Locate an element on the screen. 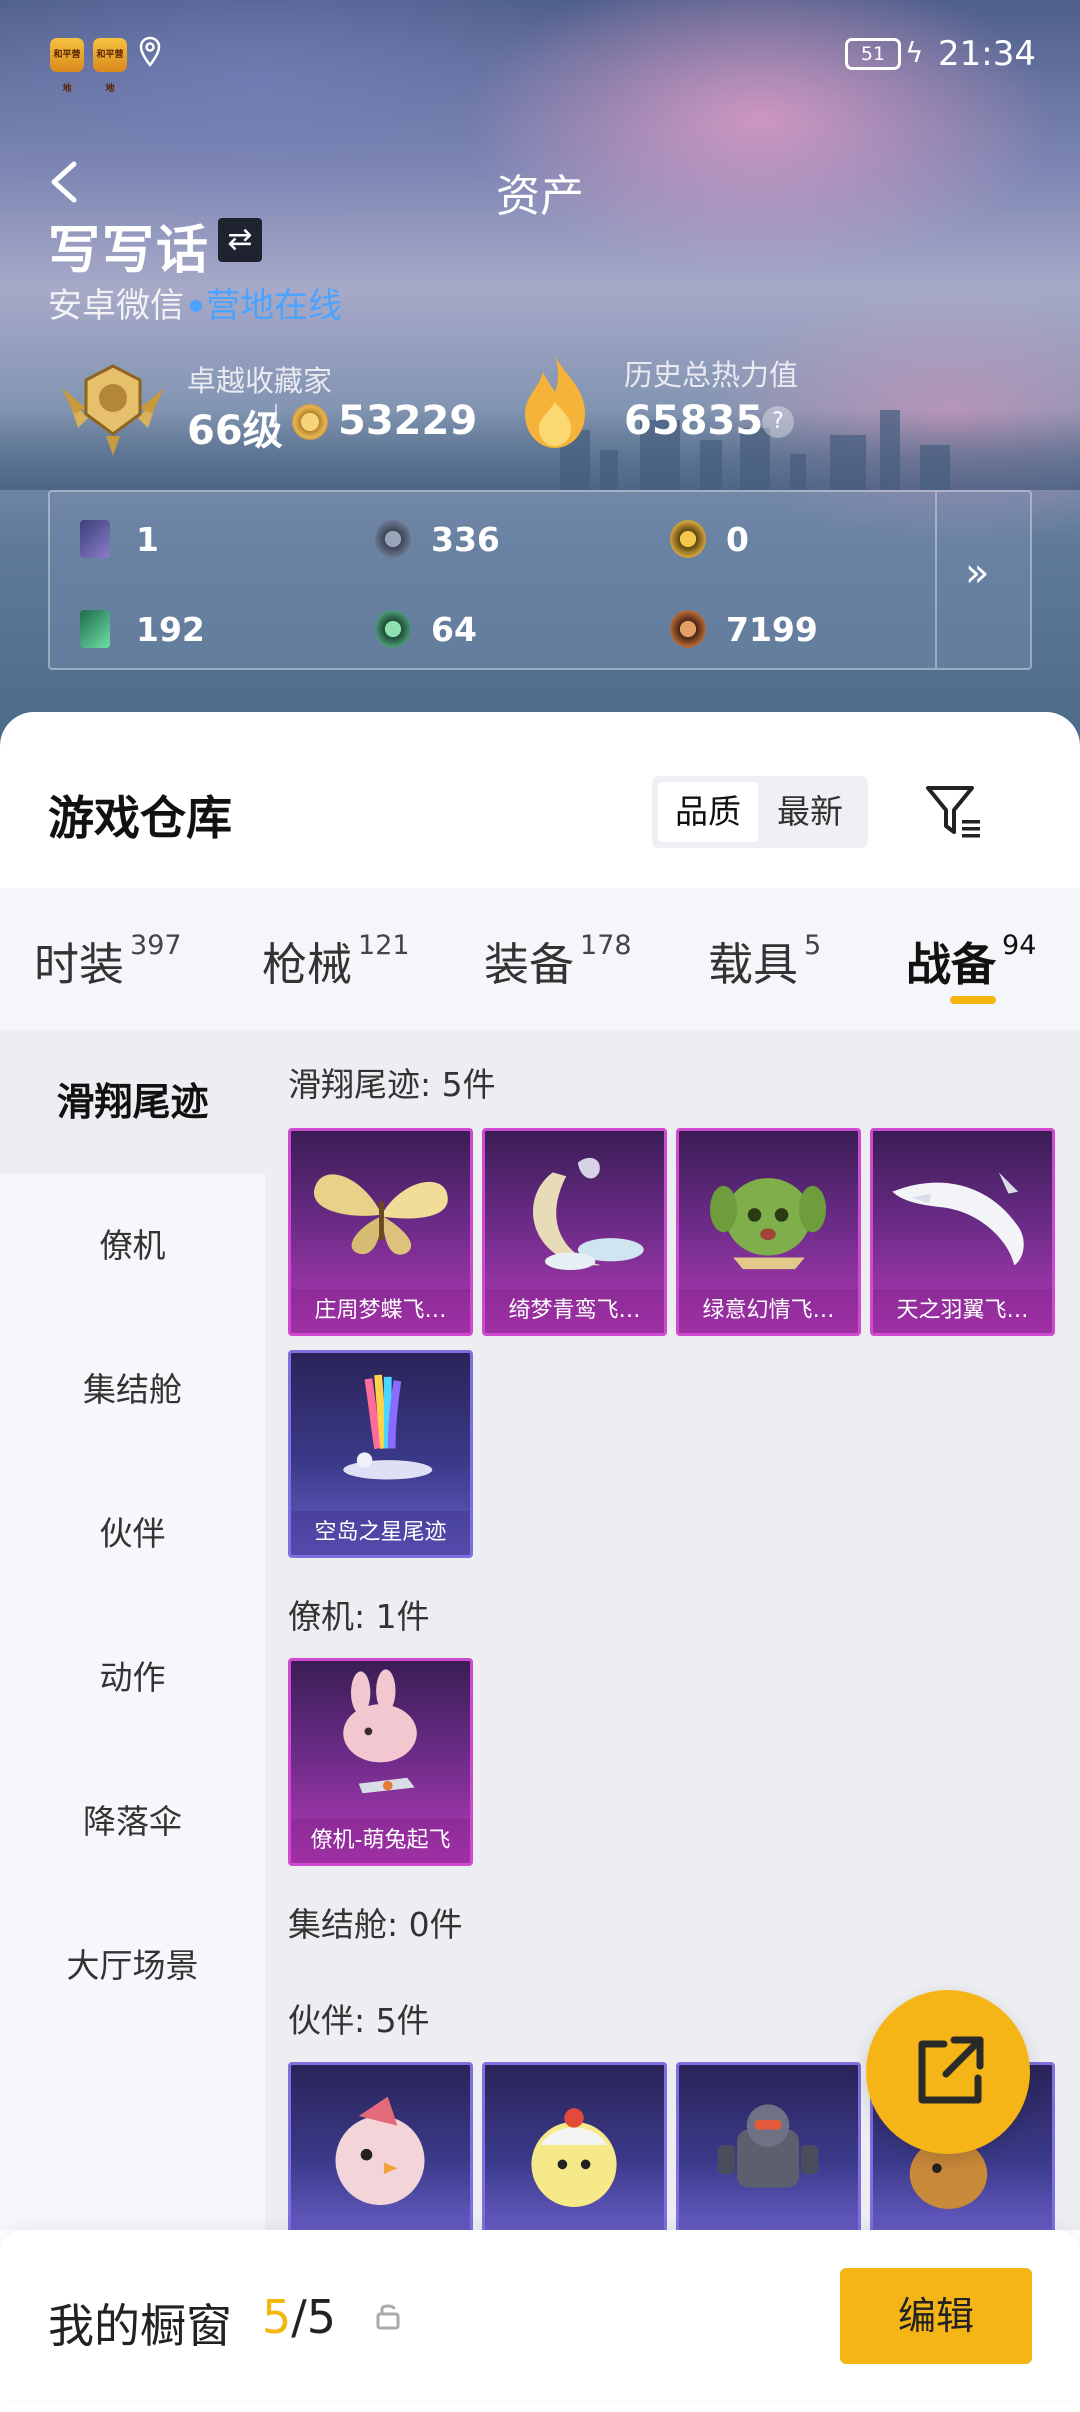 The image size is (1080, 2412). section-label: 集结舱: 0件 is located at coordinates (375, 1924).